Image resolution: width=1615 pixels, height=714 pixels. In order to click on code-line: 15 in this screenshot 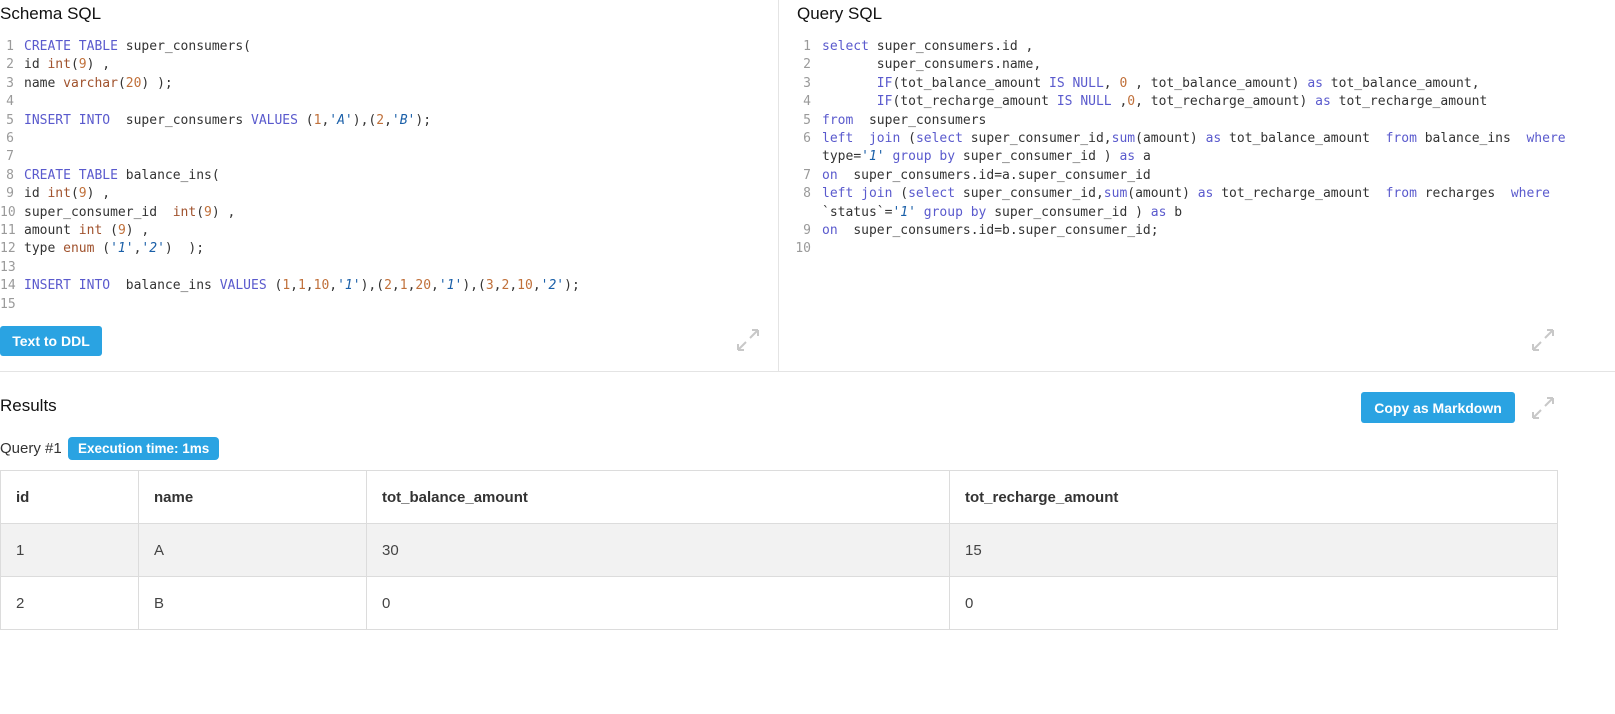, I will do `click(387, 302)`.